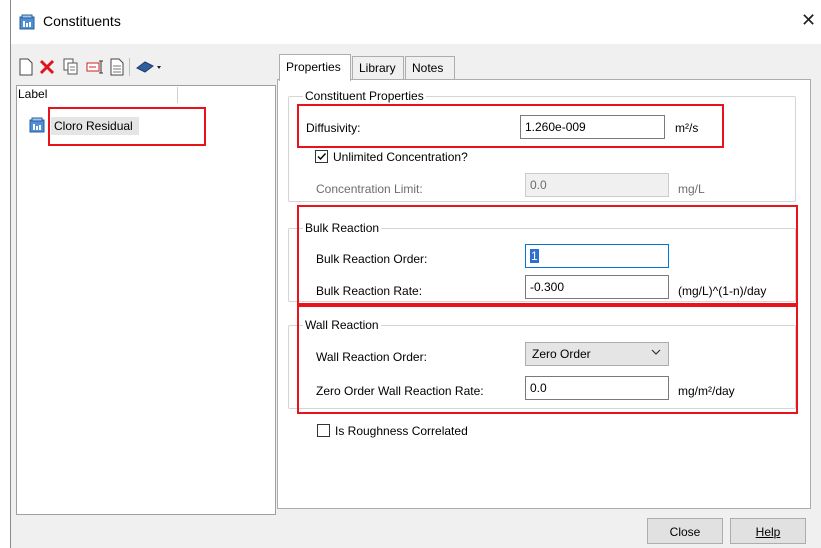 The height and width of the screenshot is (548, 821). I want to click on check-icon, so click(322, 157).